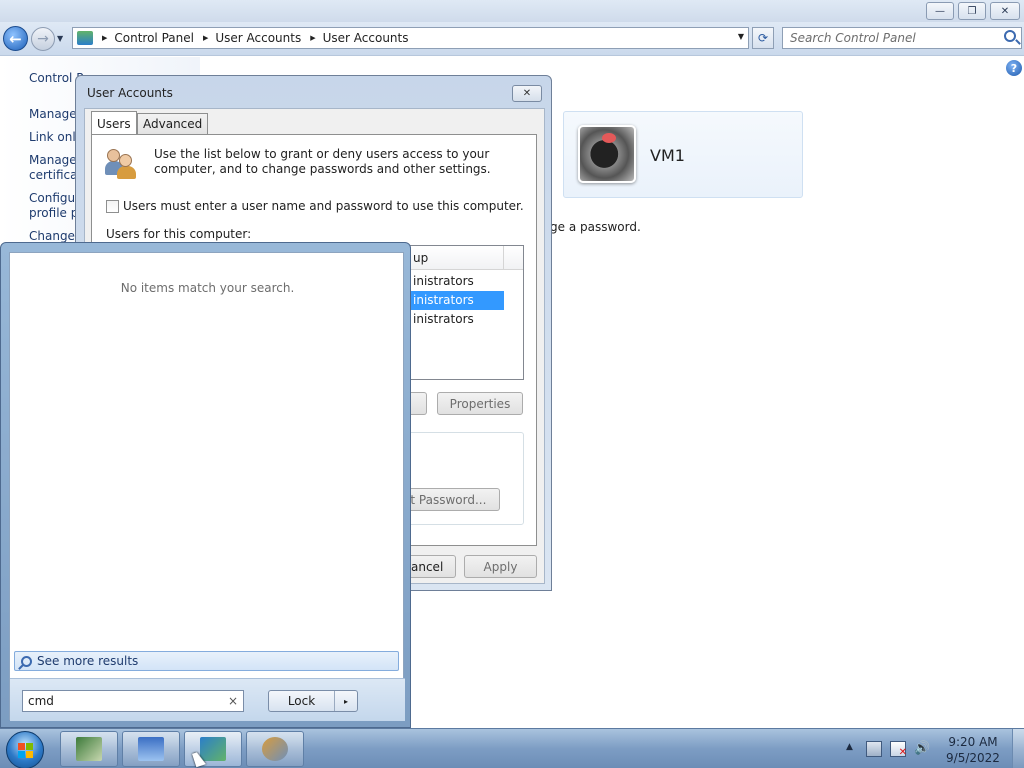  I want to click on taskbar-user-accounts, so click(275, 749).